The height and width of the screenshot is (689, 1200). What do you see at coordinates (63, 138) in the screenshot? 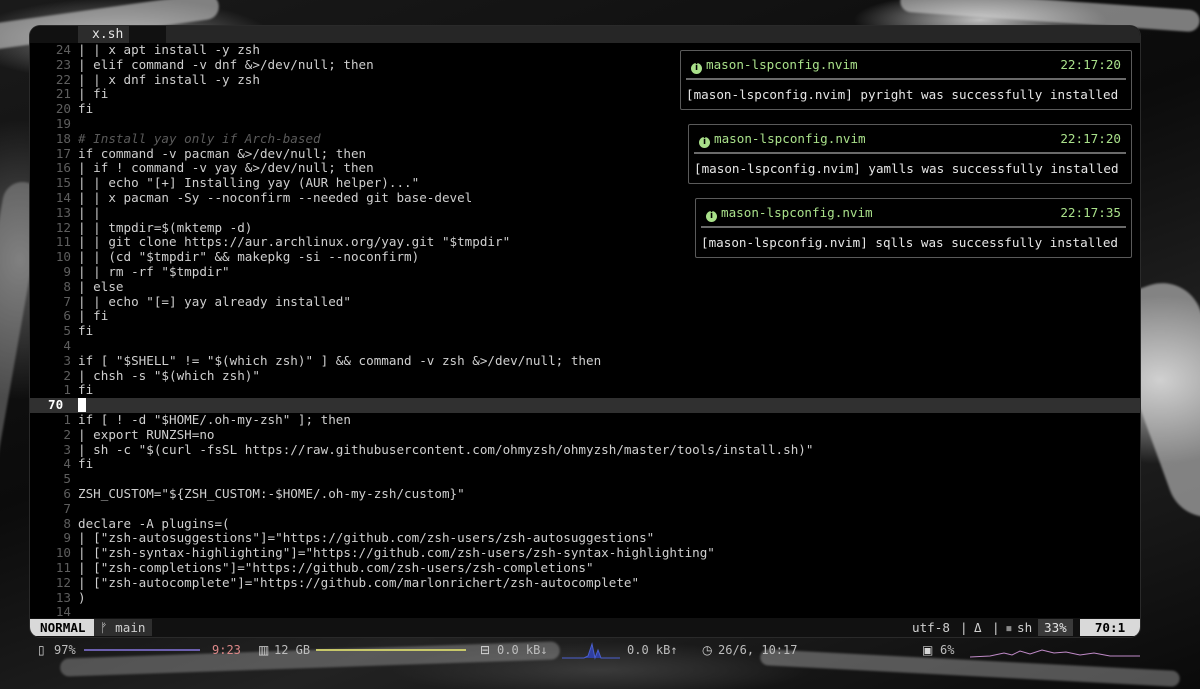
I see `line-number: 18` at bounding box center [63, 138].